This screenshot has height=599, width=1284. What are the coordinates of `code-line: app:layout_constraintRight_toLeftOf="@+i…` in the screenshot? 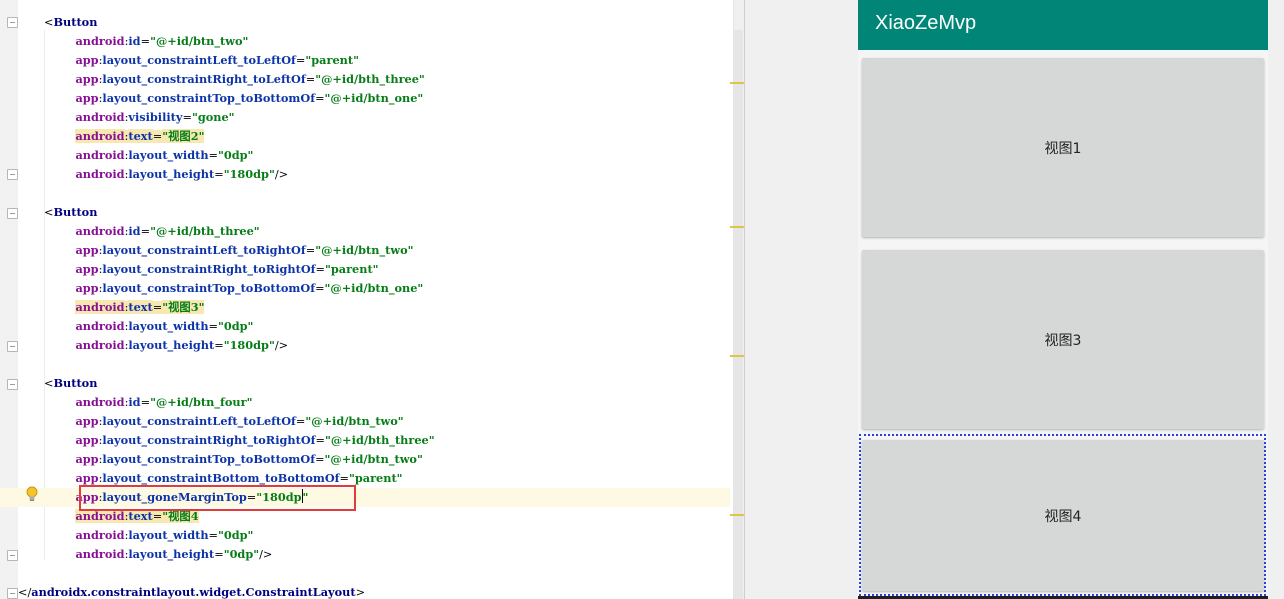 It's located at (365, 79).